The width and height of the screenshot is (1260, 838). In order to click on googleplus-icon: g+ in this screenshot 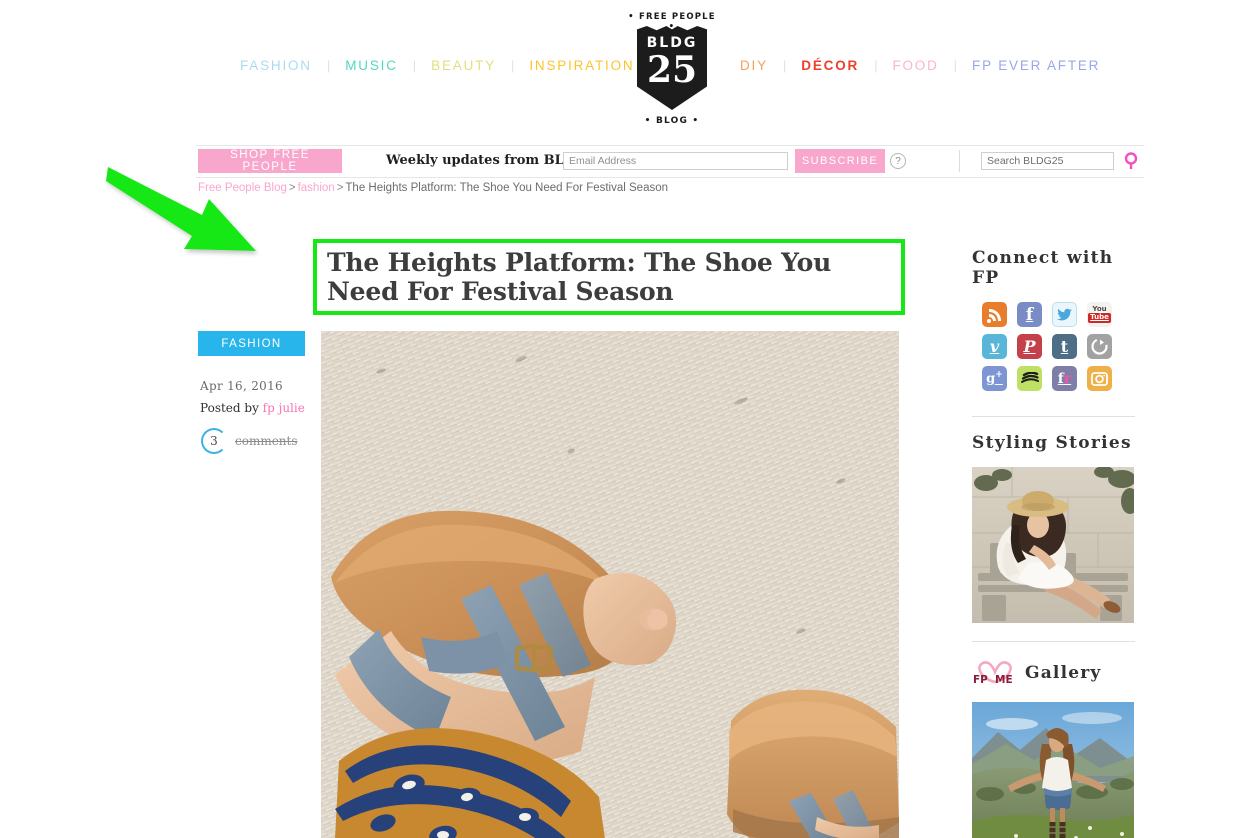, I will do `click(994, 378)`.